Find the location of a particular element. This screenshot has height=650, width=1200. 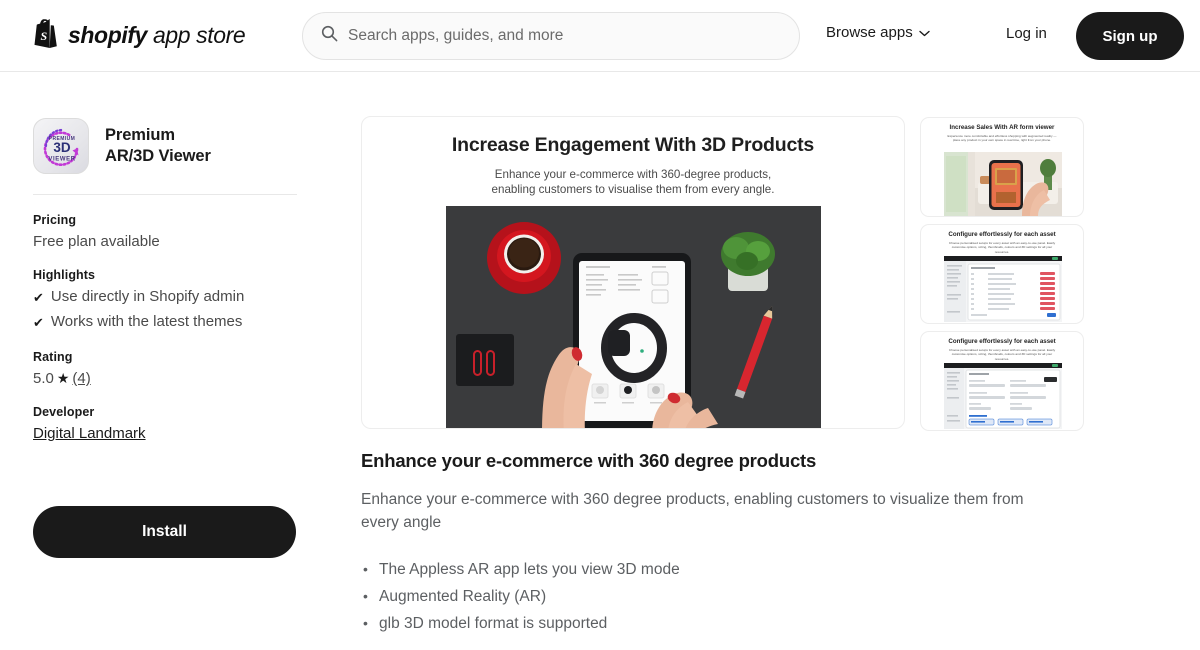

app-header: PREMIUM 3D VIEWER Premium AR/3D Viewer is located at coordinates (165, 146).